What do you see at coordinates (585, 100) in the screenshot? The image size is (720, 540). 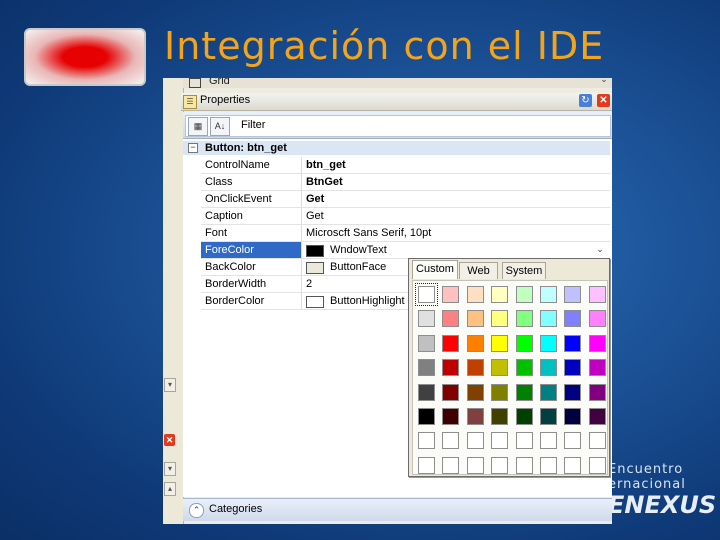 I see `refresh-icon: ↻` at bounding box center [585, 100].